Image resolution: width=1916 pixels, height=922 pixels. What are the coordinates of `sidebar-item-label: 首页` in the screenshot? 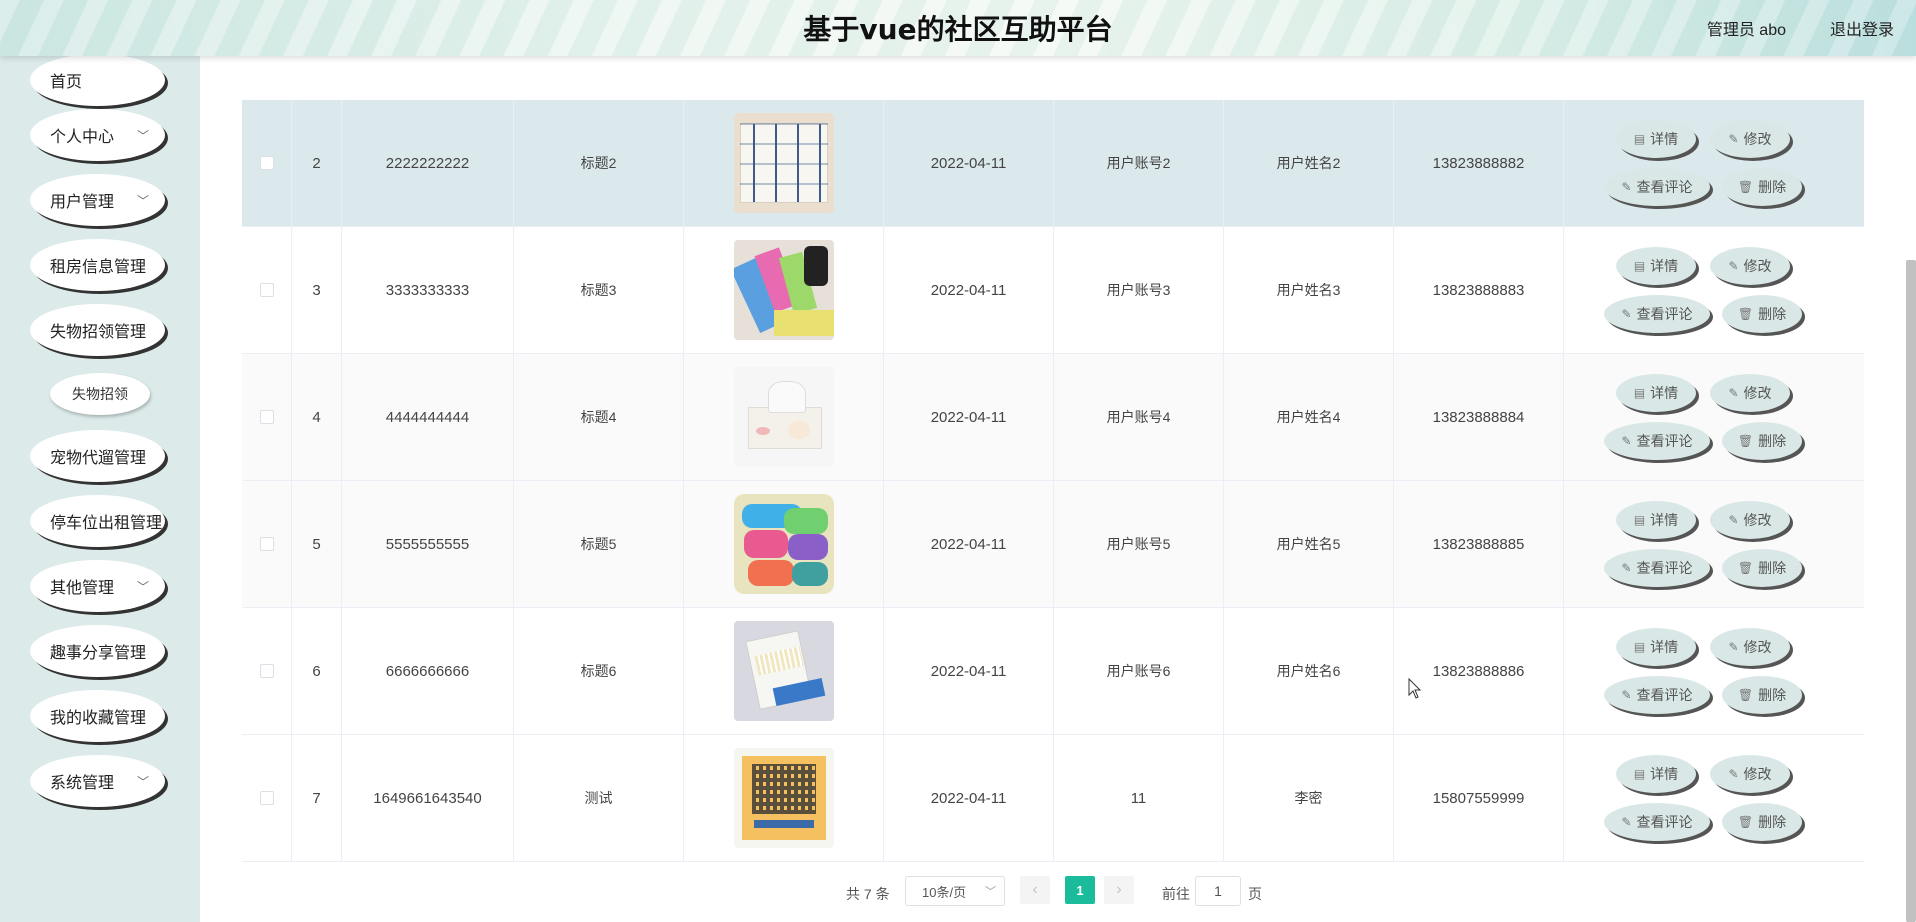 It's located at (66, 82).